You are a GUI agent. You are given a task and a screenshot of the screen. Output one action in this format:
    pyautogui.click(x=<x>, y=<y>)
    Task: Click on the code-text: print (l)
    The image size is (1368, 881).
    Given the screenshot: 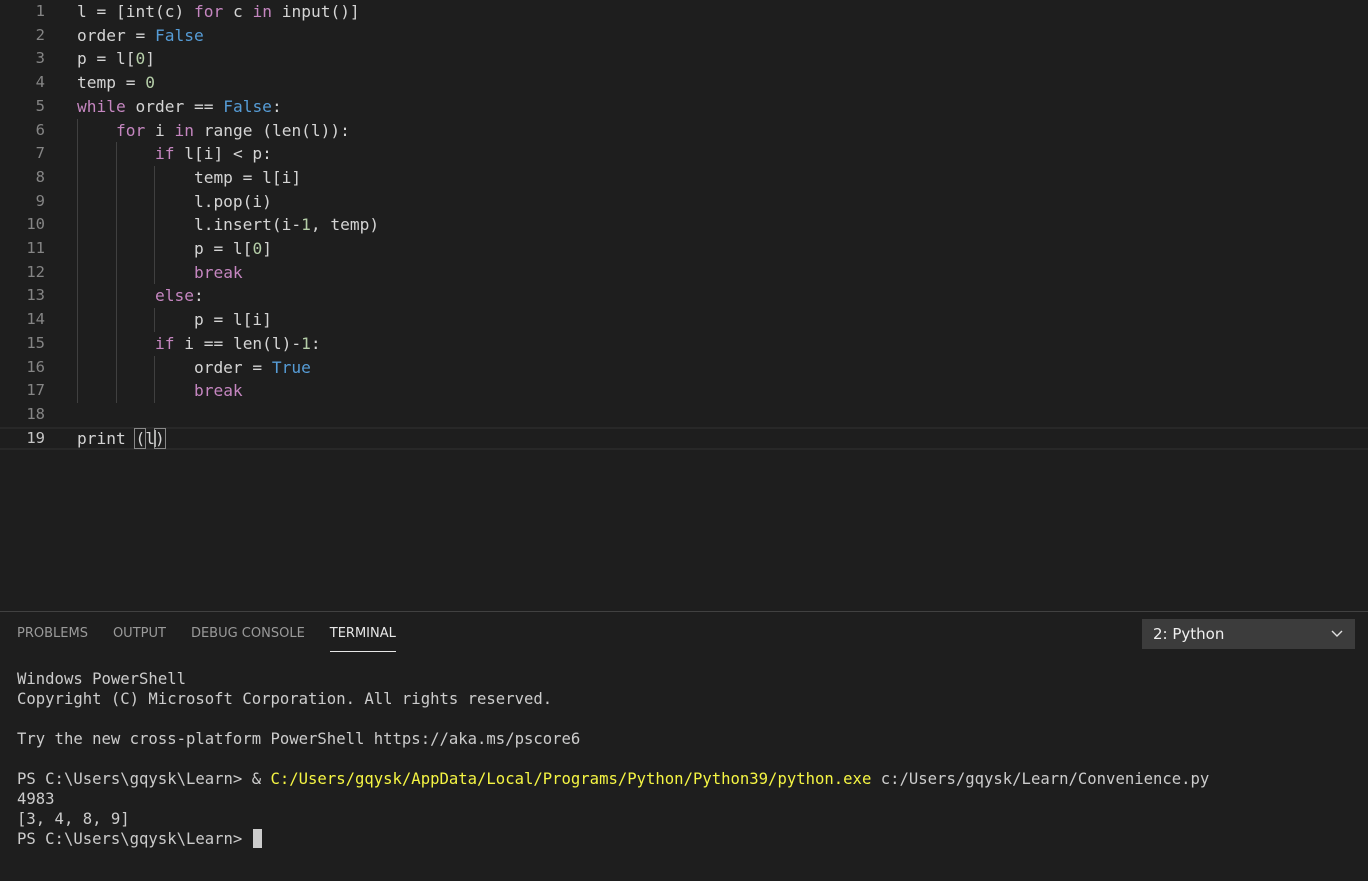 What is the action you would take?
    pyautogui.click(x=121, y=439)
    